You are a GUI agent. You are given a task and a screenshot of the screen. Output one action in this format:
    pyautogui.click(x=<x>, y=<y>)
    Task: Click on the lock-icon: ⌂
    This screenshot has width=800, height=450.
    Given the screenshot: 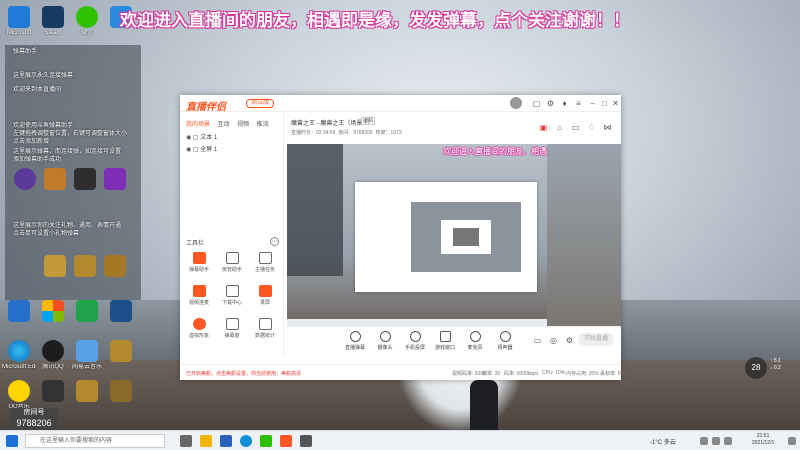 What is the action you would take?
    pyautogui.click(x=559, y=127)
    